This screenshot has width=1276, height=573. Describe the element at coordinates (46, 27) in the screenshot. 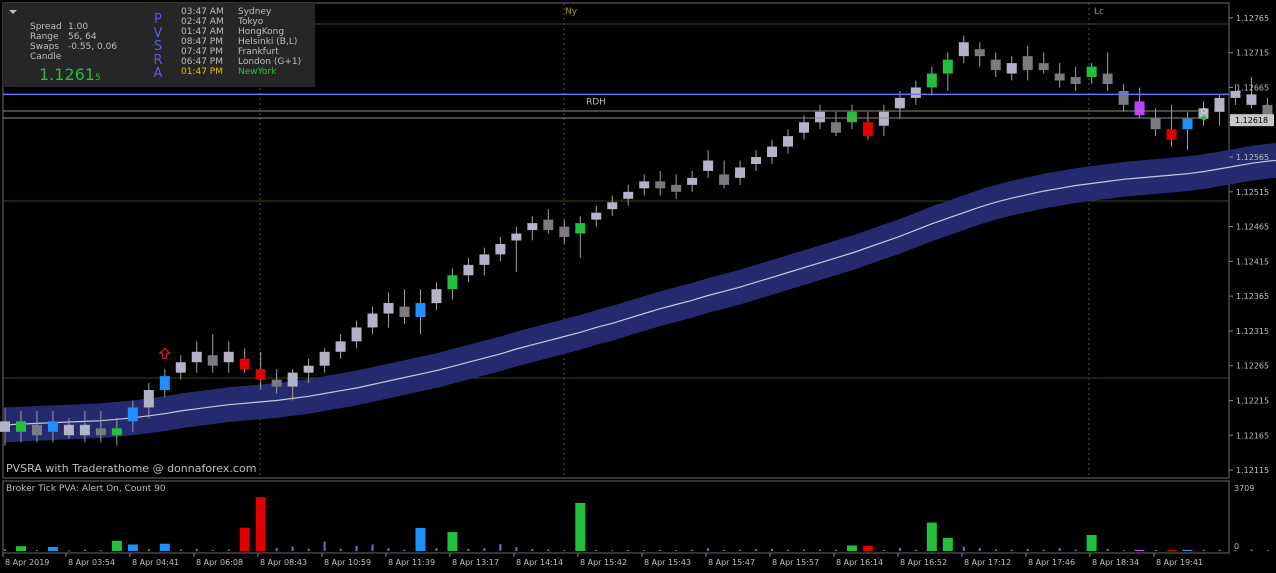

I see `info-label-spread: Spread` at that location.